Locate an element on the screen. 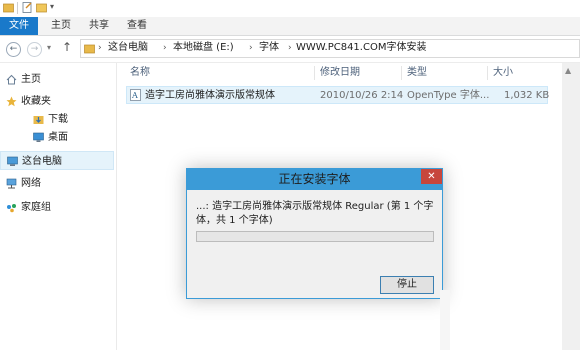 The image size is (580, 350). nav-item-label: 网络 is located at coordinates (31, 183).